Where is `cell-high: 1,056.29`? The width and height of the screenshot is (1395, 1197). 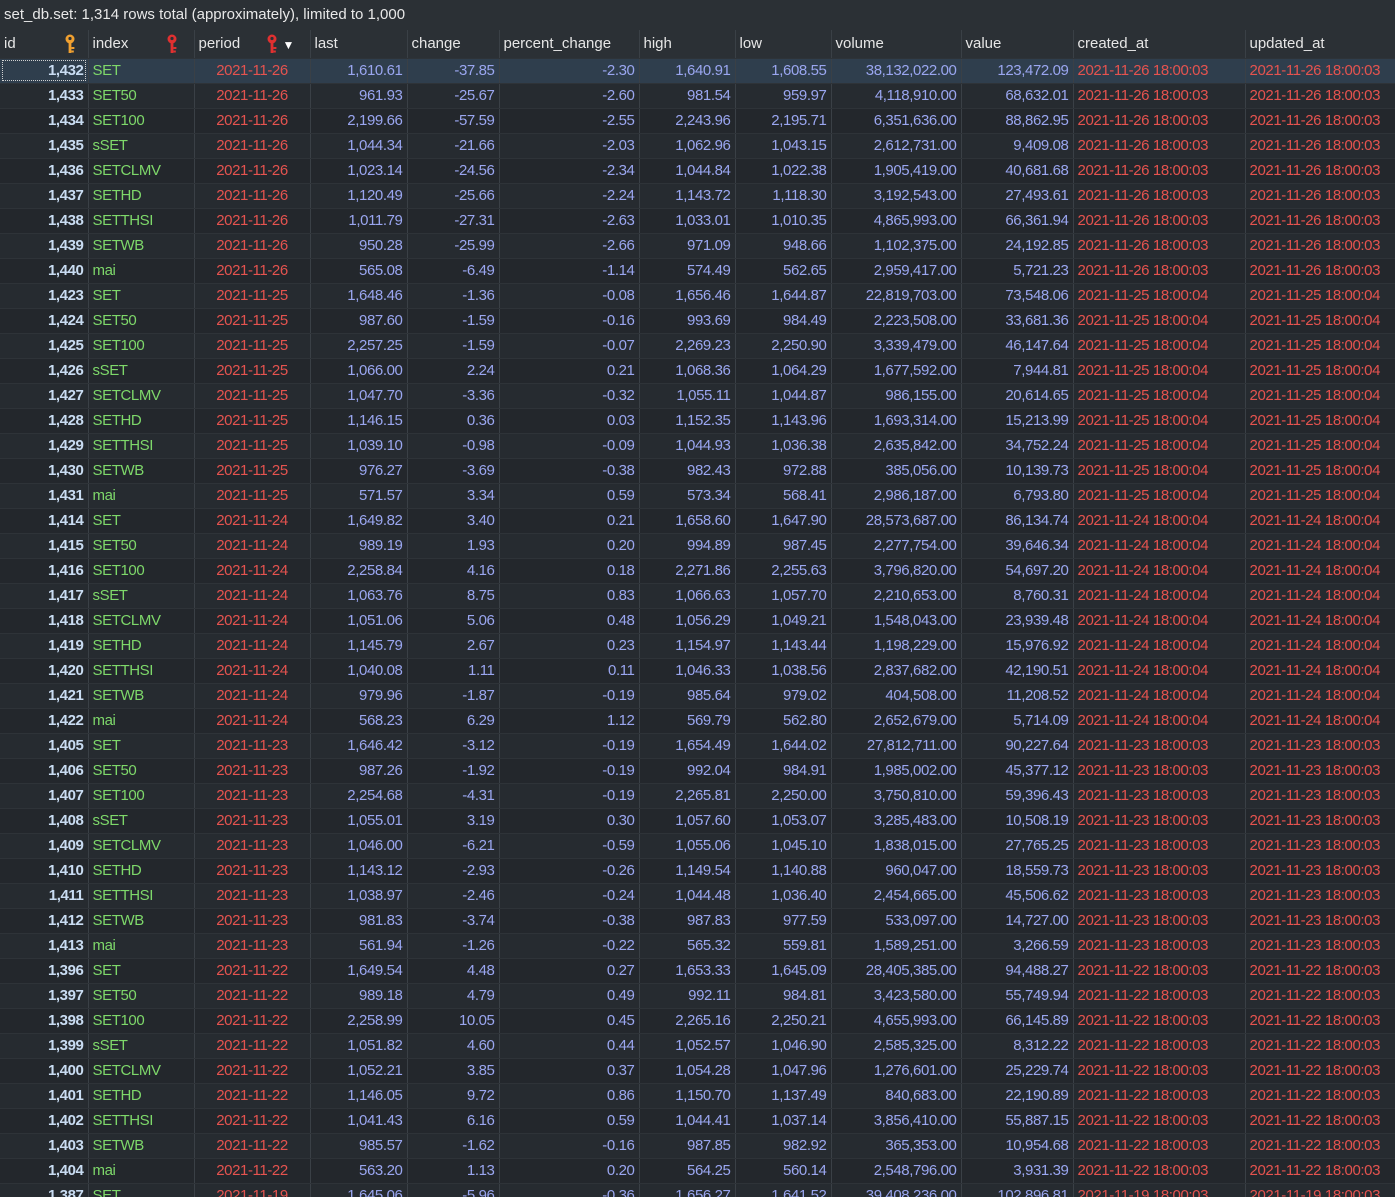 cell-high: 1,056.29 is located at coordinates (687, 621).